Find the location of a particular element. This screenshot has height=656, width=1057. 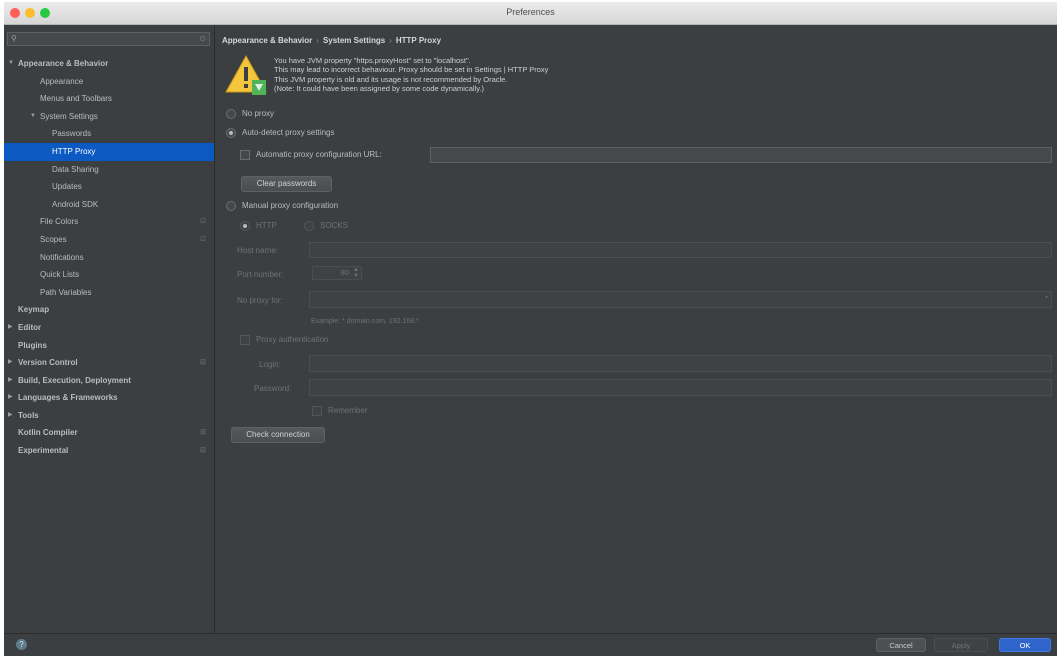

http-radio is located at coordinates (245, 226).